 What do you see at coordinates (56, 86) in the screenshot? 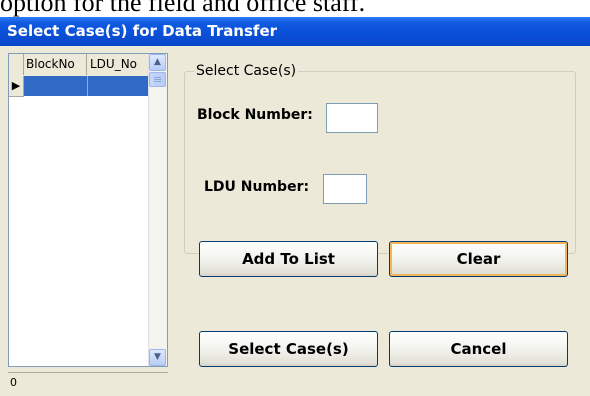
I see `cell-blockno` at bounding box center [56, 86].